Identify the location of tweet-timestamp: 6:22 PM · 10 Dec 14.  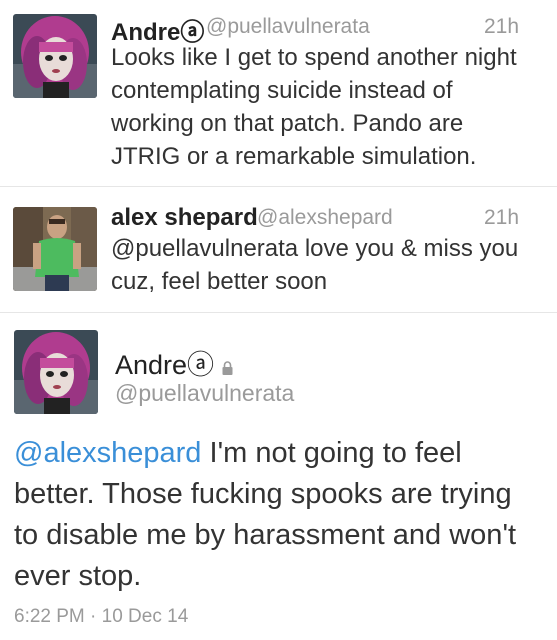
(101, 616).